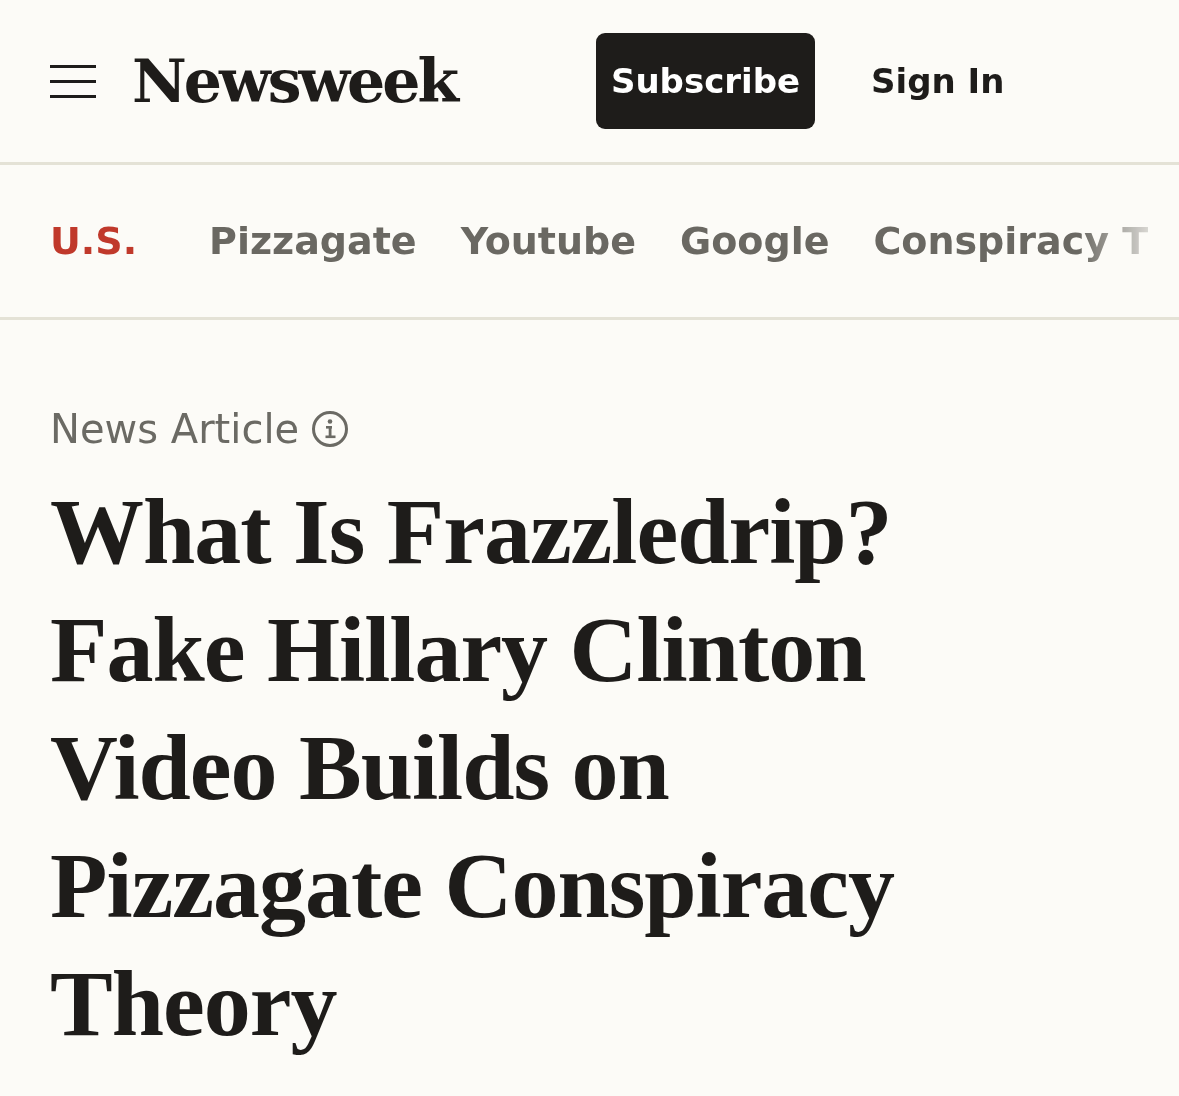 This screenshot has height=1096, width=1179. Describe the element at coordinates (1011, 241) in the screenshot. I see `topic-link: Conspiracy T` at that location.